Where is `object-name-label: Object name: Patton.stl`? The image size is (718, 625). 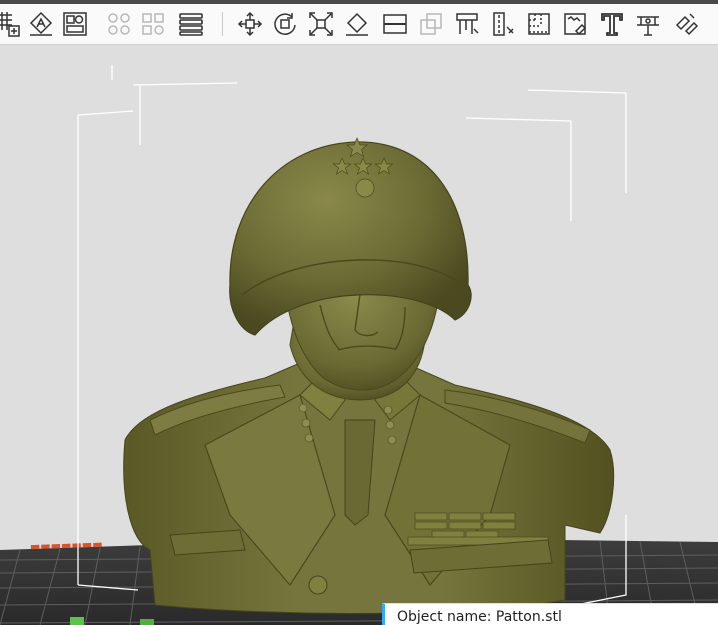
object-name-label: Object name: Patton.stl is located at coordinates (479, 617).